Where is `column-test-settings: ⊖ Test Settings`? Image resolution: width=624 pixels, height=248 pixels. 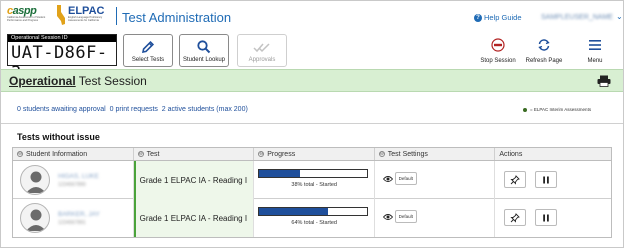 column-test-settings: ⊖ Test Settings is located at coordinates (435, 154).